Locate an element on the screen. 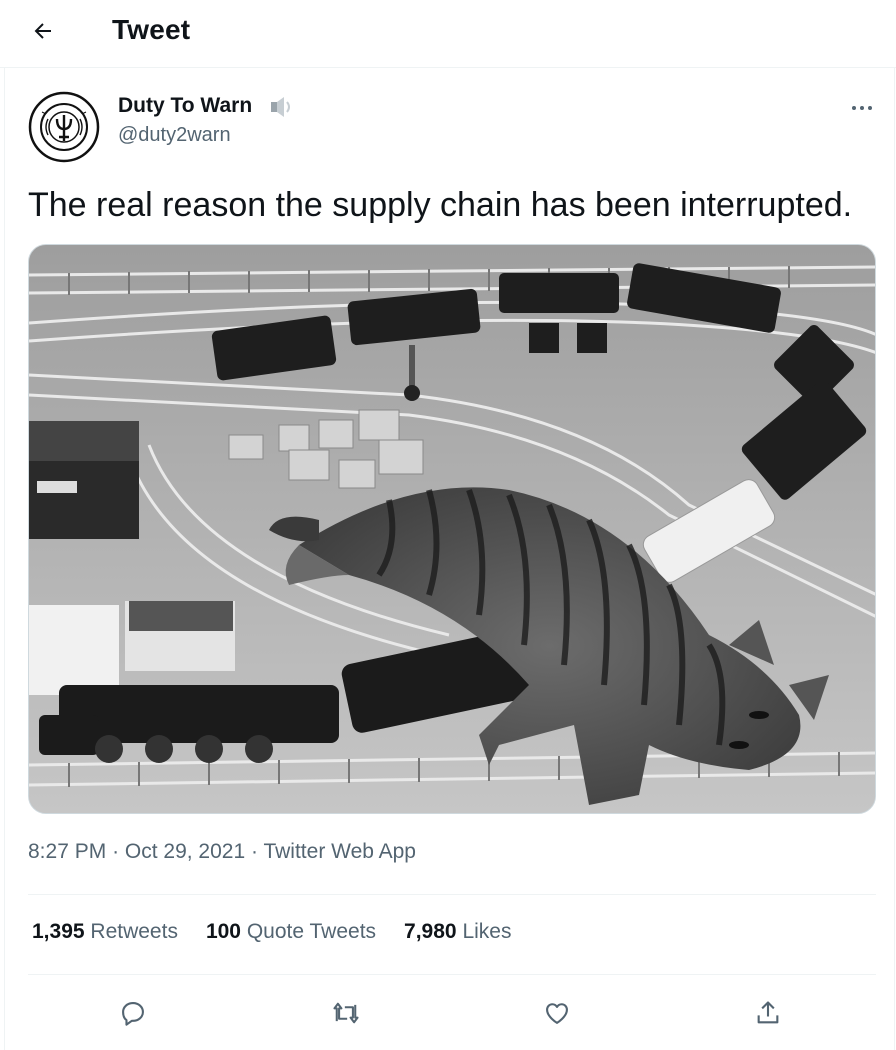 This screenshot has height=1050, width=896. quote-tweets-label: Quote Tweets is located at coordinates (311, 931).